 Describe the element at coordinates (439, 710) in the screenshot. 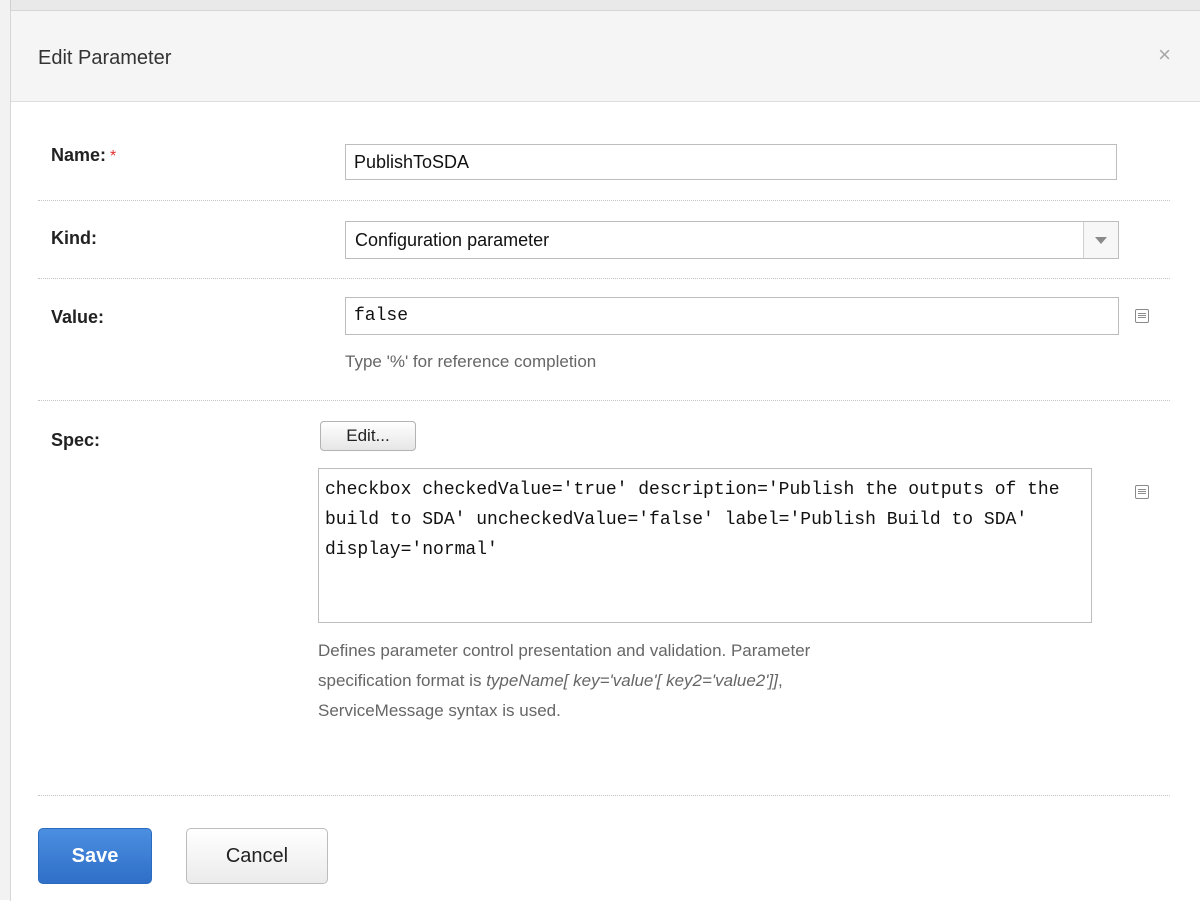

I see `spec-hint-line-3: ServiceMessage syntax is used.` at that location.